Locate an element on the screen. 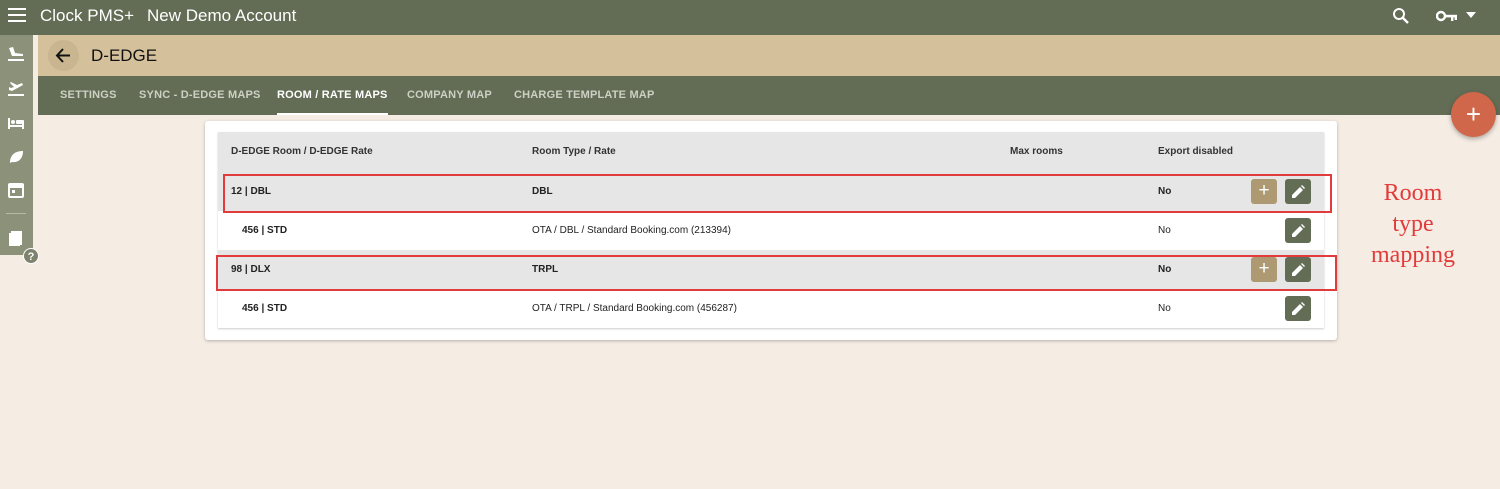  bed-icon is located at coordinates (16, 123).